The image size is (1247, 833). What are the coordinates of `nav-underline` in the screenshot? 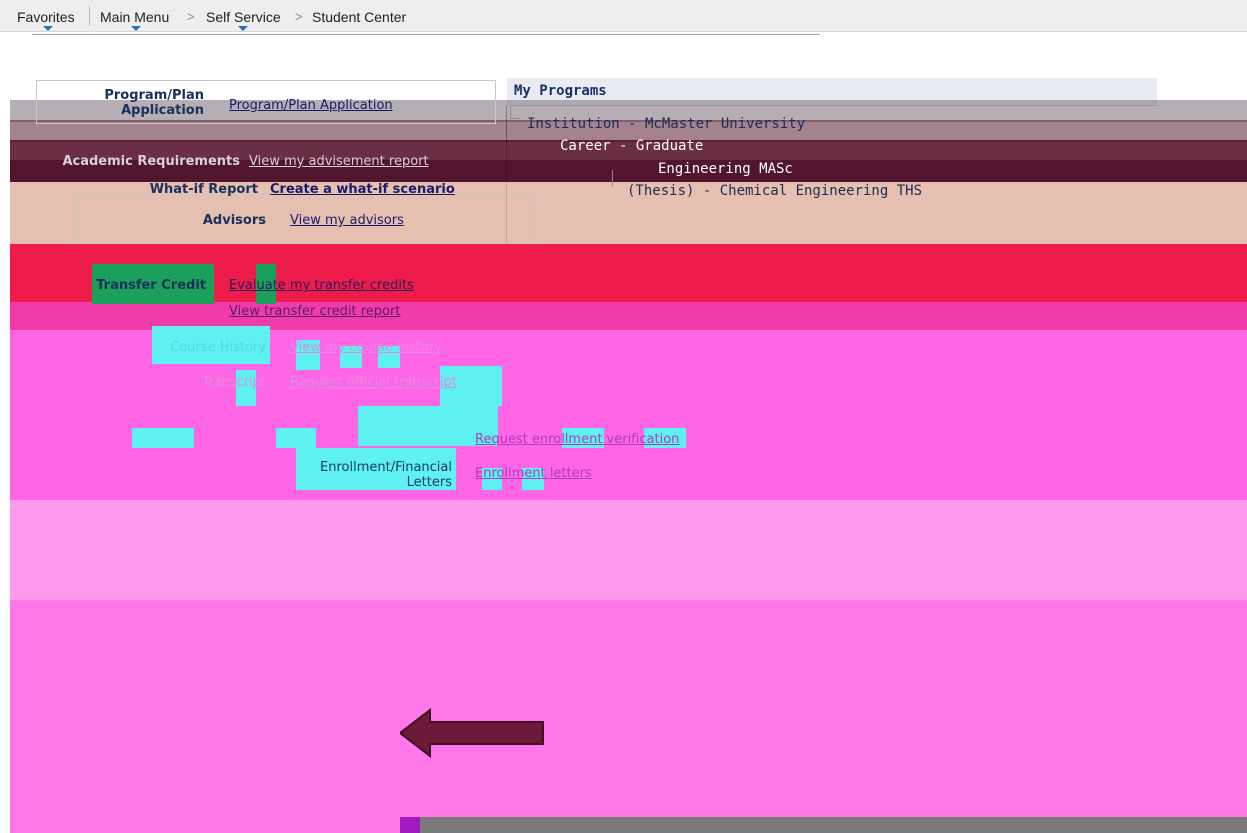 It's located at (426, 34).